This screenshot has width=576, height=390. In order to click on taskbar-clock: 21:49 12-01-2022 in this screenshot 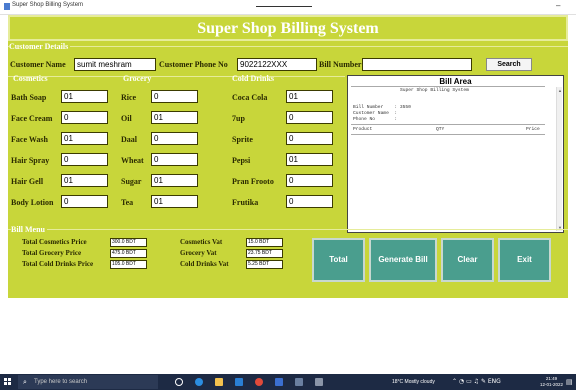, I will do `click(551, 382)`.